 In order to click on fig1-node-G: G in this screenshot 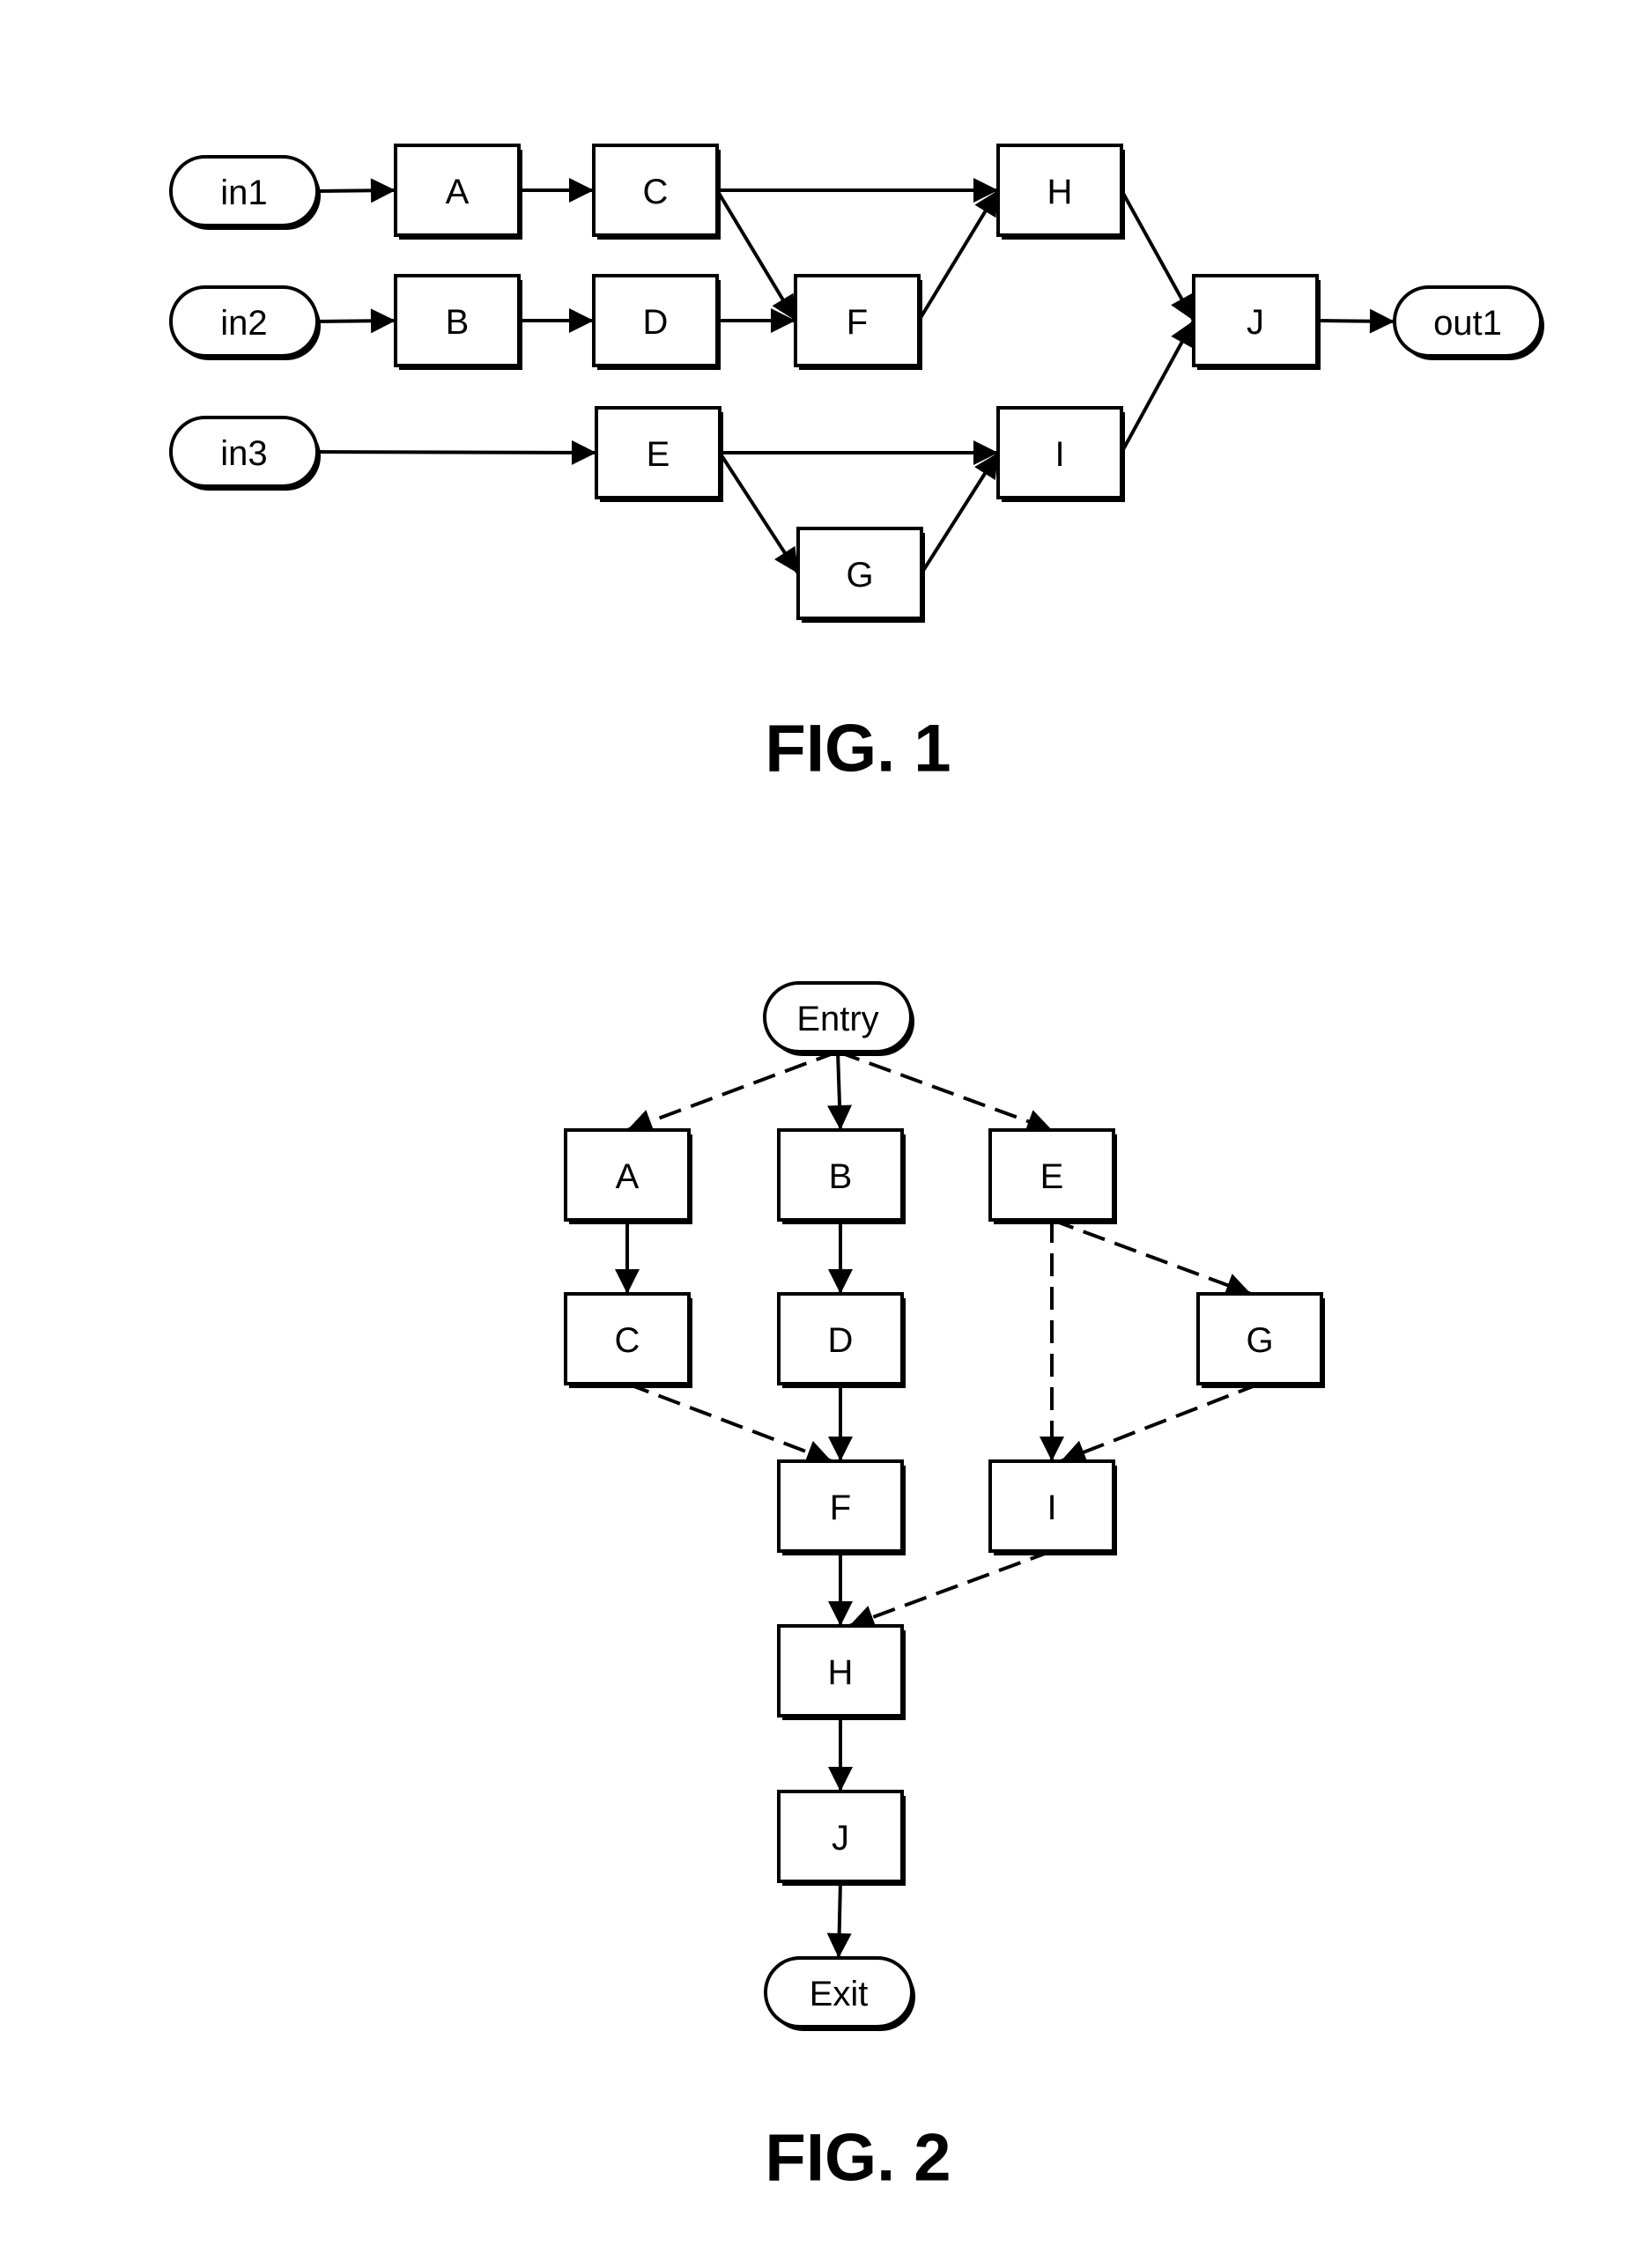, I will do `click(860, 575)`.